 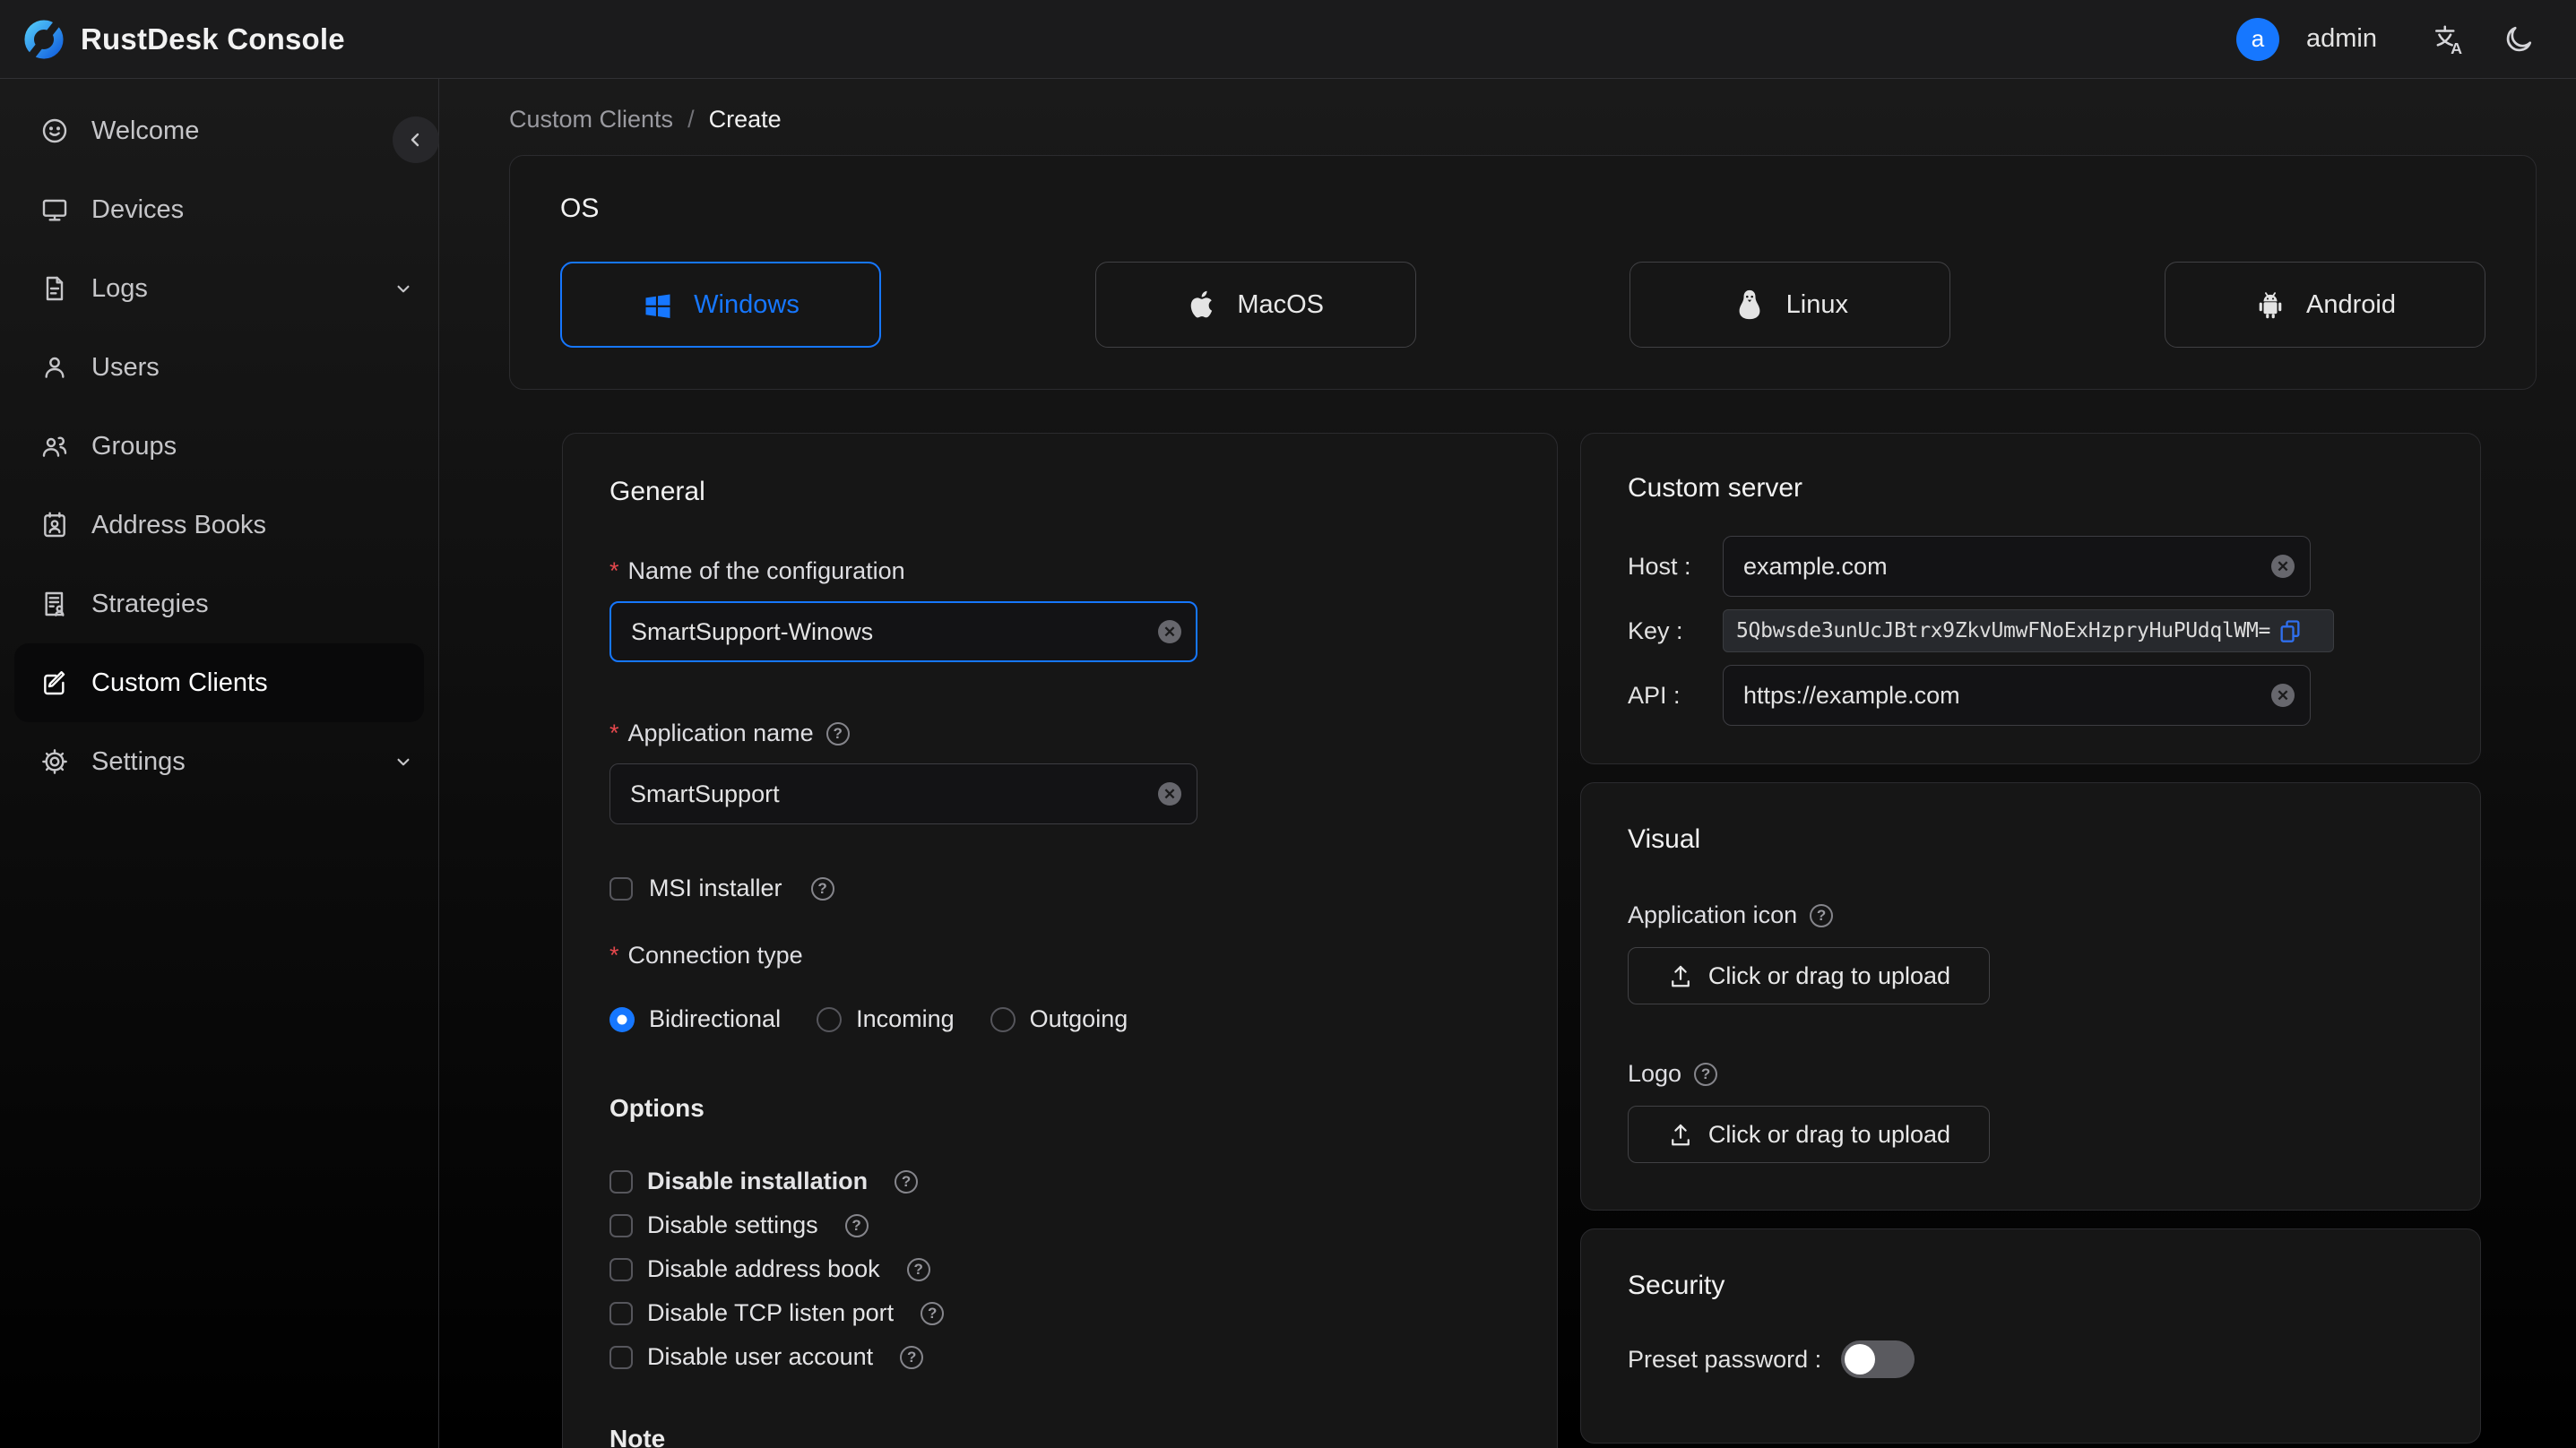 What do you see at coordinates (2456, 47) in the screenshot?
I see `svg-text: A` at bounding box center [2456, 47].